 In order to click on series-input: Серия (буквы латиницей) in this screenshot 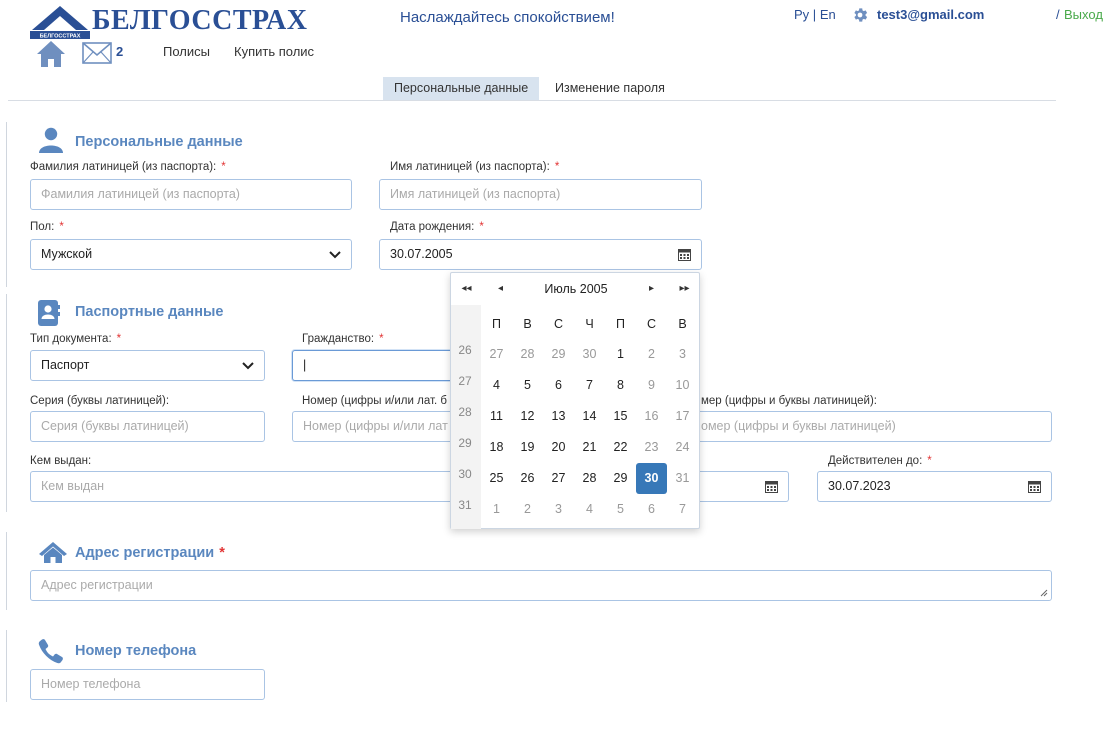, I will do `click(147, 426)`.